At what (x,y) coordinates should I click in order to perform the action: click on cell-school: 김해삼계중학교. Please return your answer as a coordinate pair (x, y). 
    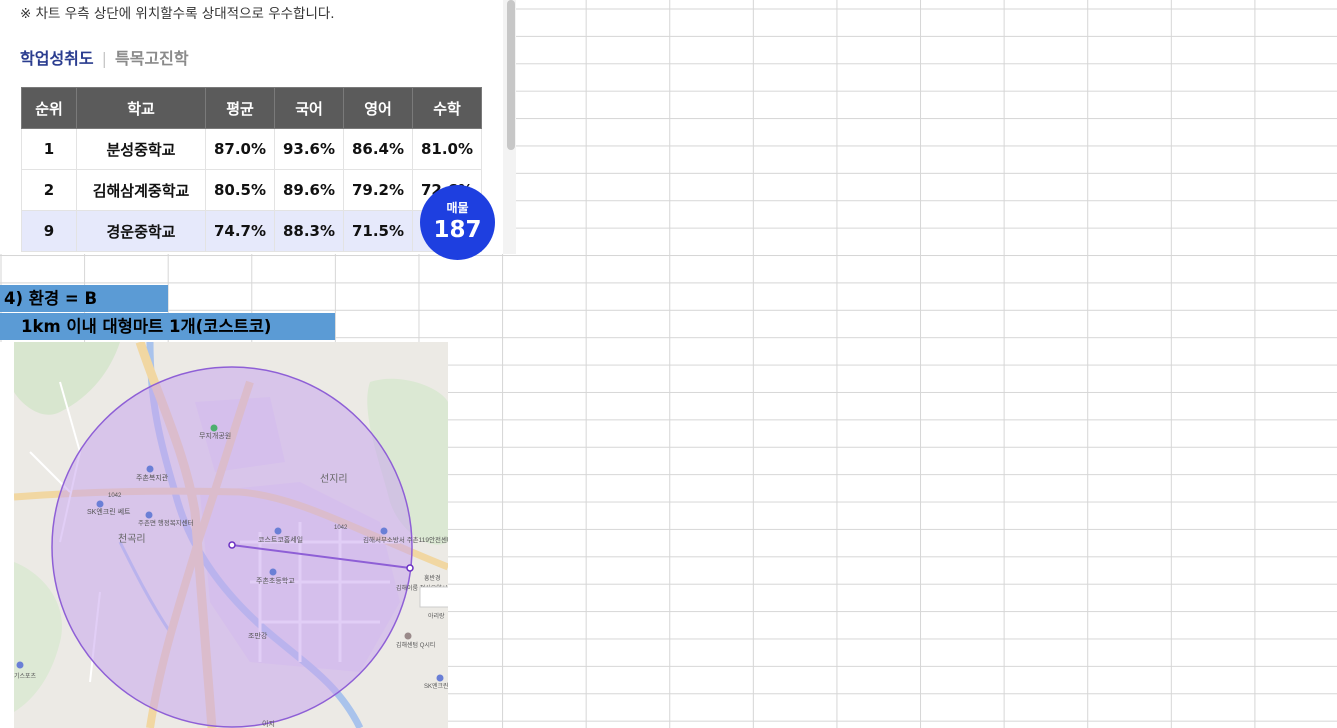
    Looking at the image, I should click on (141, 190).